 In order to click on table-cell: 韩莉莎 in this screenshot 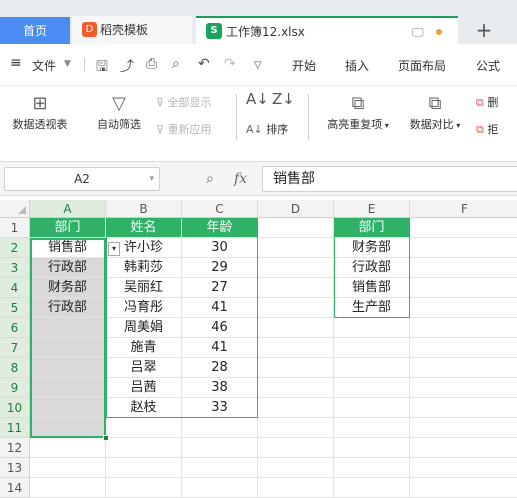, I will do `click(144, 268)`.